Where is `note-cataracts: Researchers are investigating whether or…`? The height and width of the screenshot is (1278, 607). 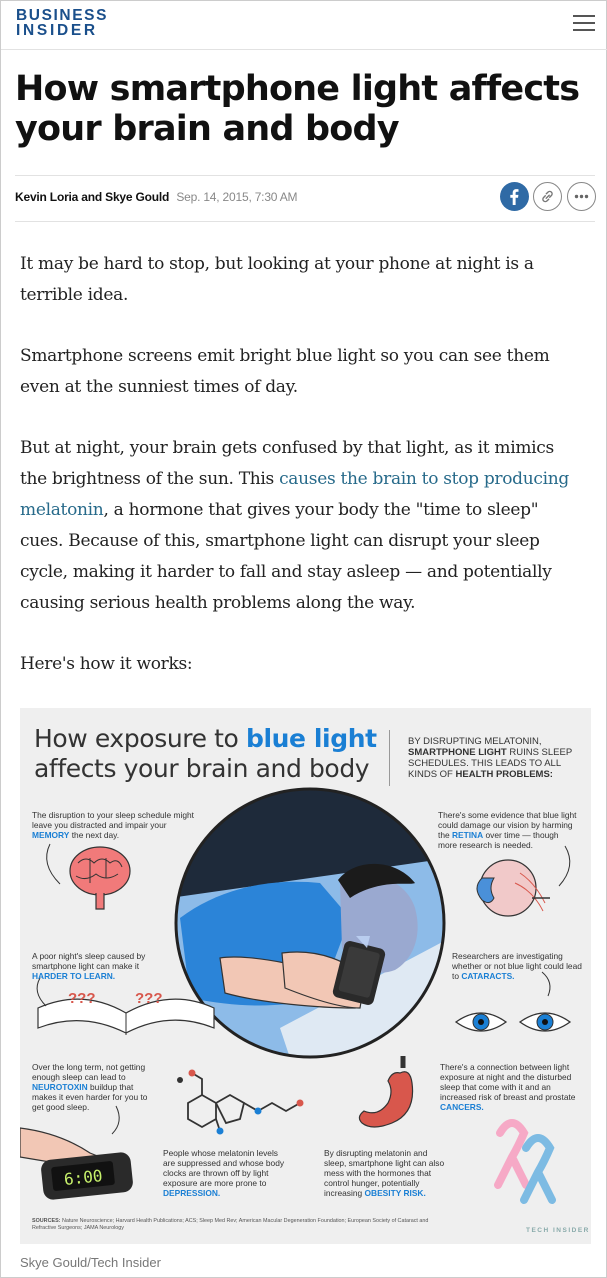 note-cataracts: Researchers are investigating whether or… is located at coordinates (517, 966).